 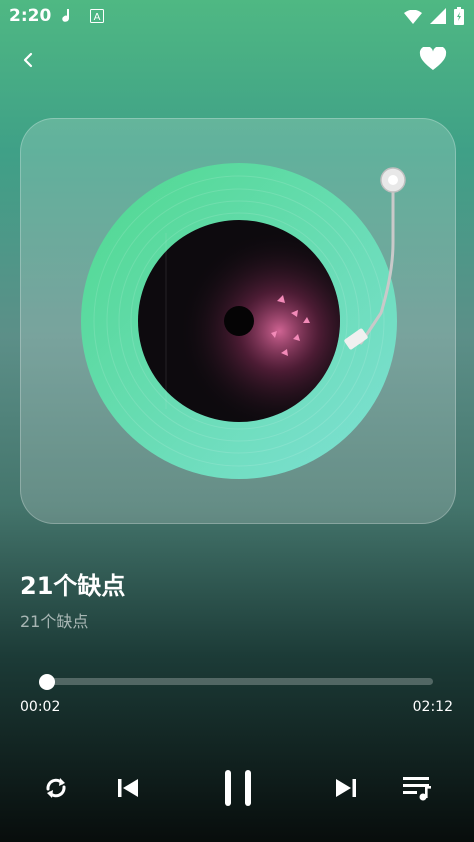 I want to click on wifi-icon, so click(x=413, y=18).